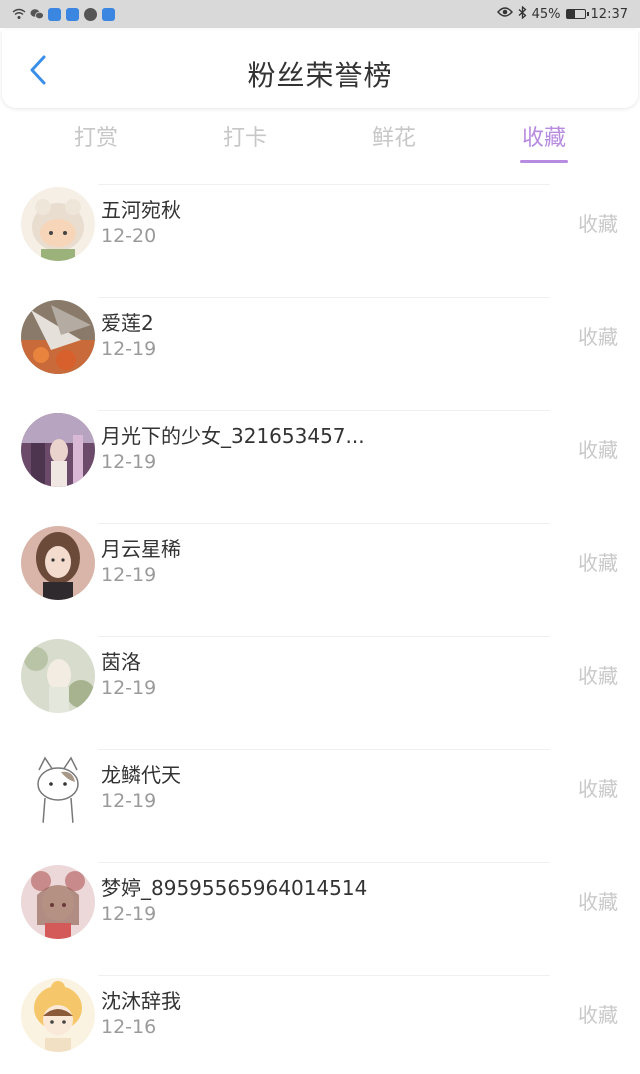 Image resolution: width=640 pixels, height=1074 pixels. What do you see at coordinates (544, 136) in the screenshot?
I see `tab-favorites: 收藏` at bounding box center [544, 136].